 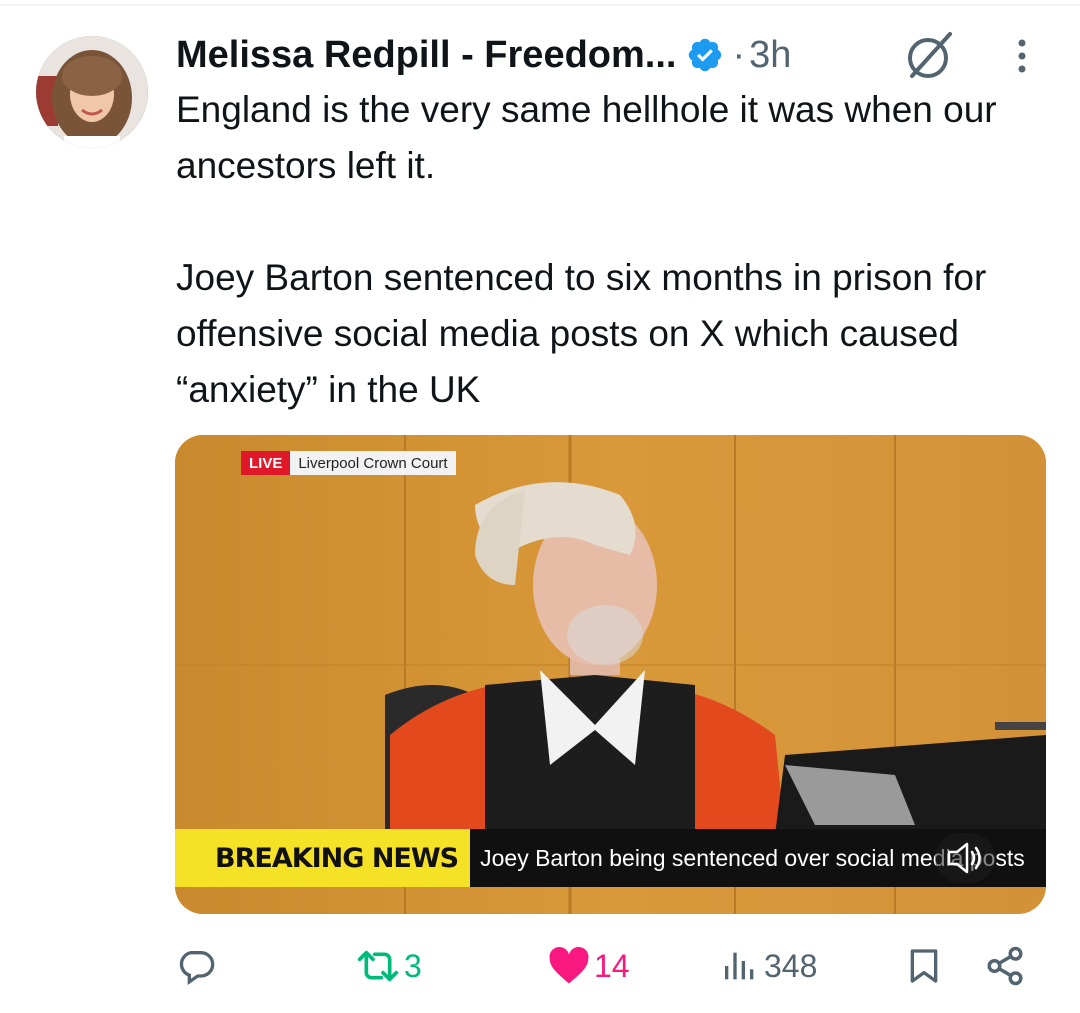 I want to click on mute-button, so click(x=965, y=858).